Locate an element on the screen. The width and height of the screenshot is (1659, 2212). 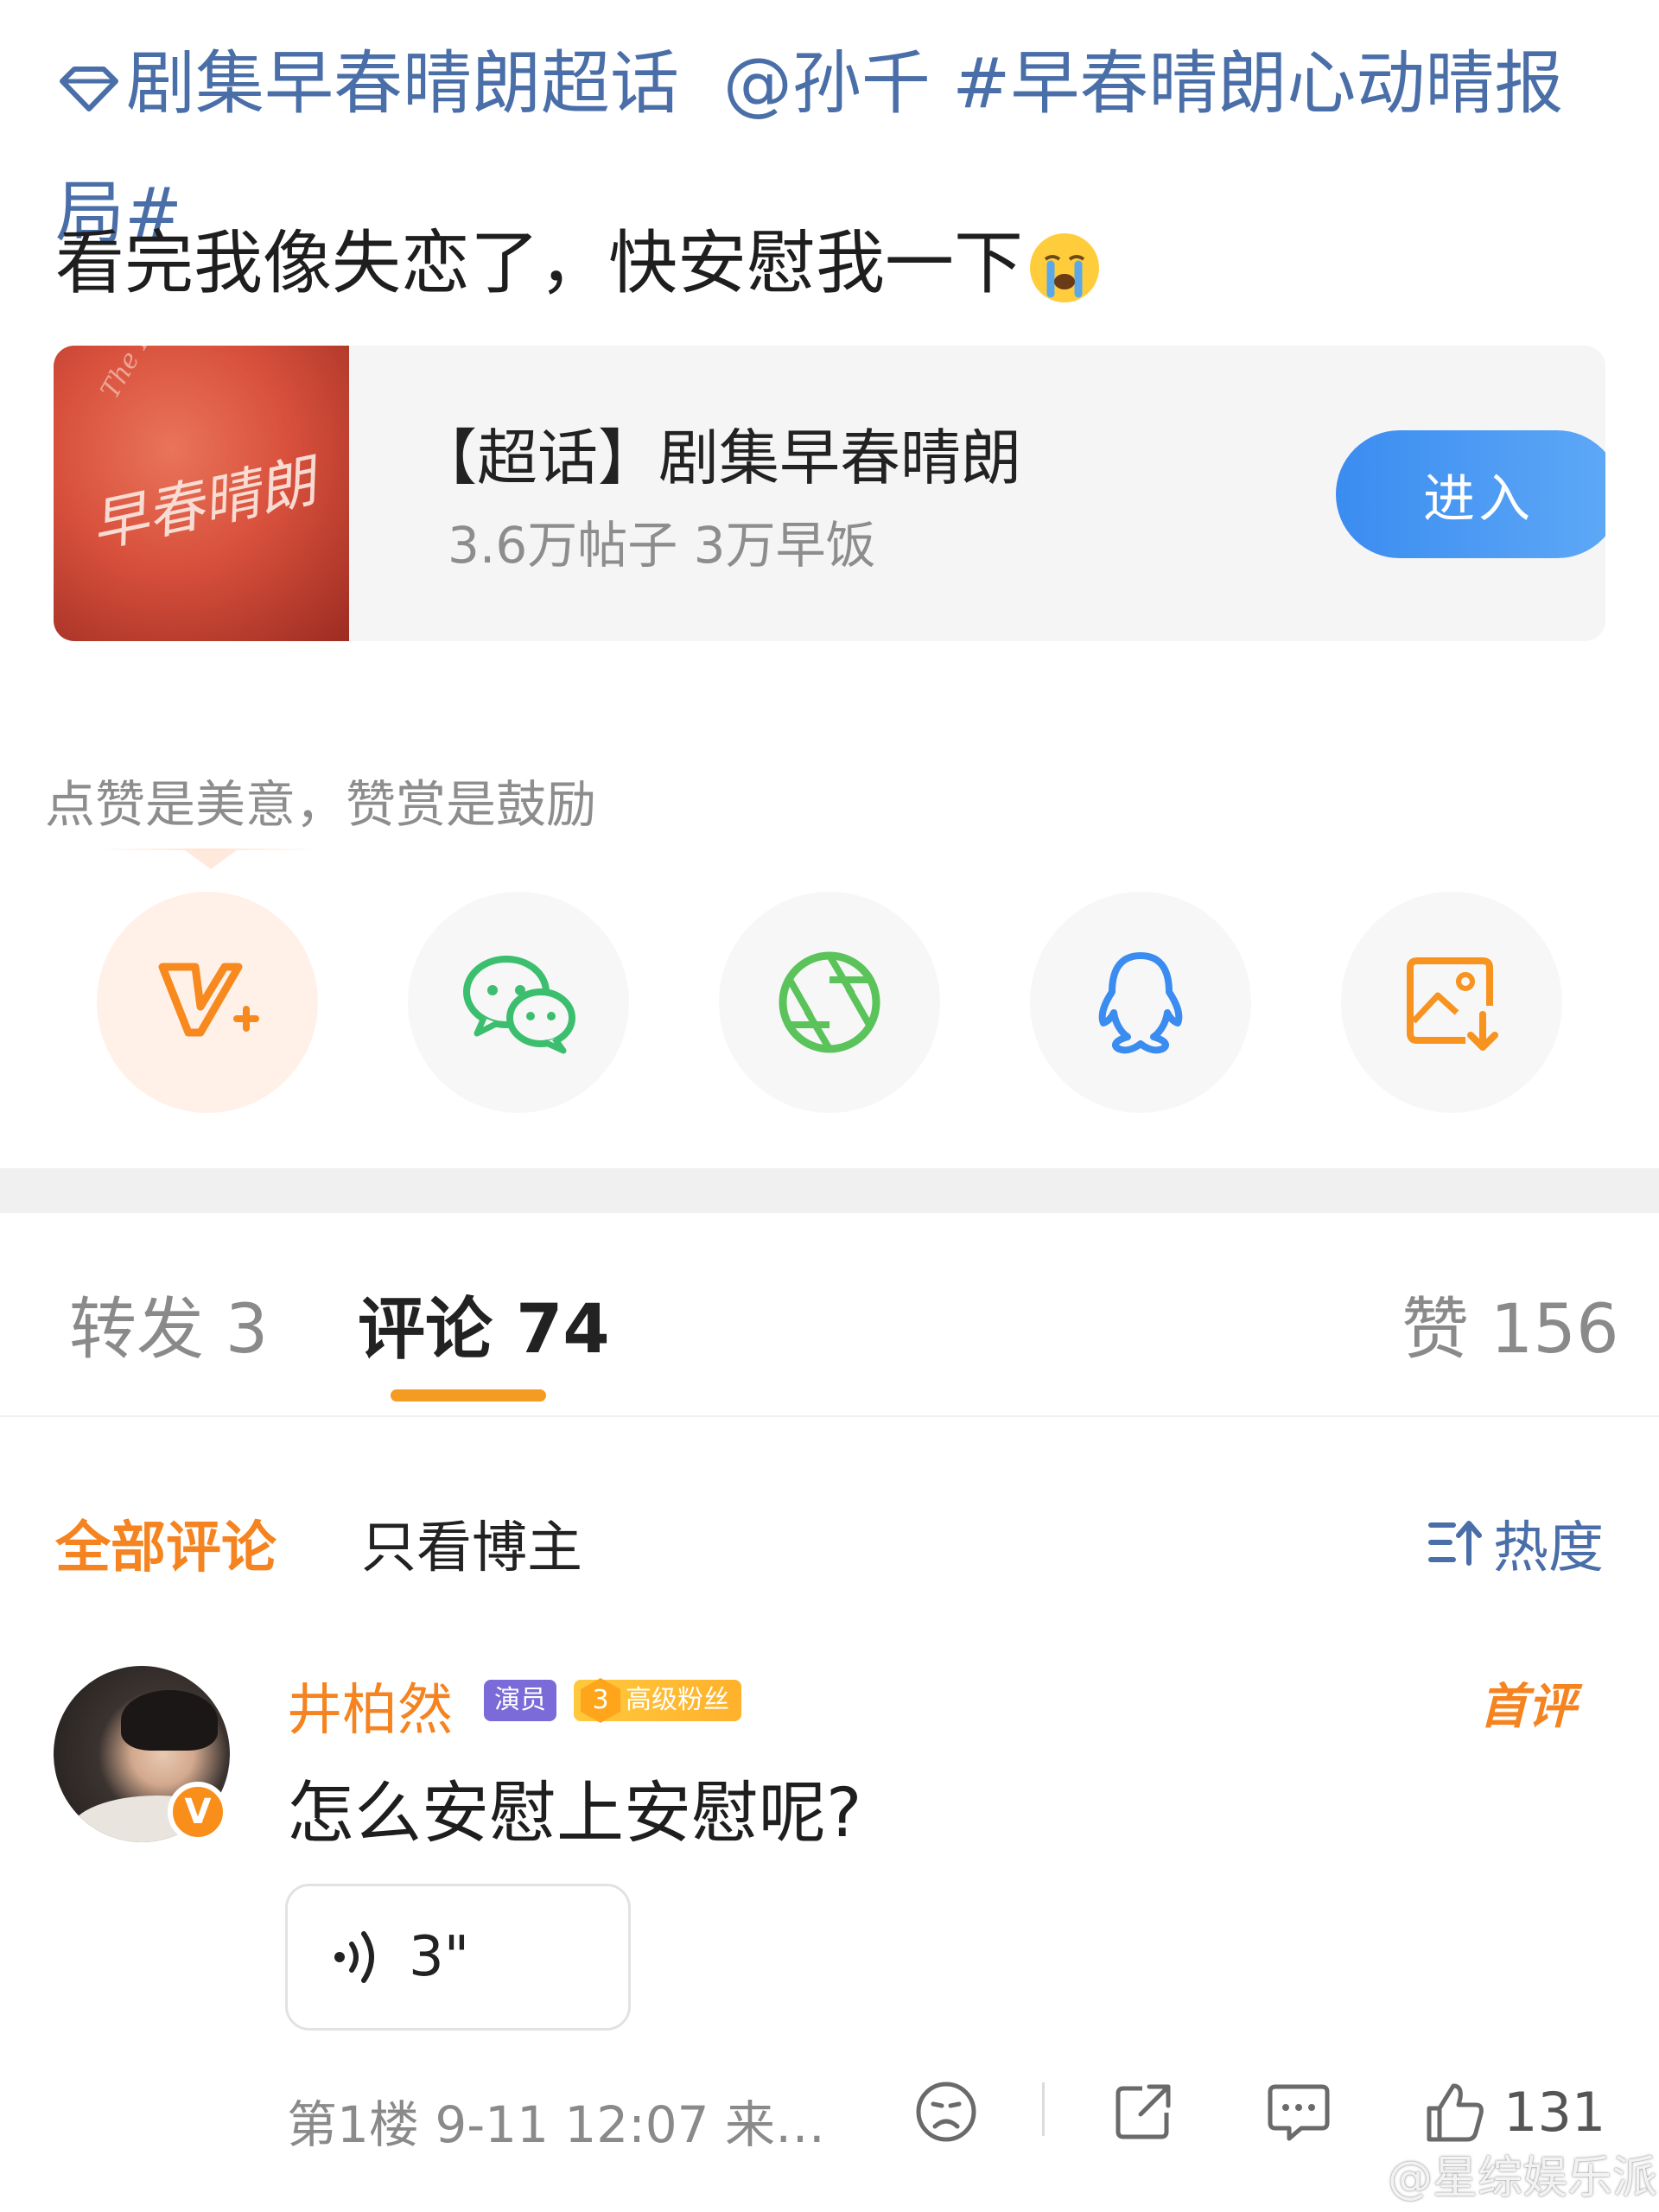
reward-caret is located at coordinates (211, 859).